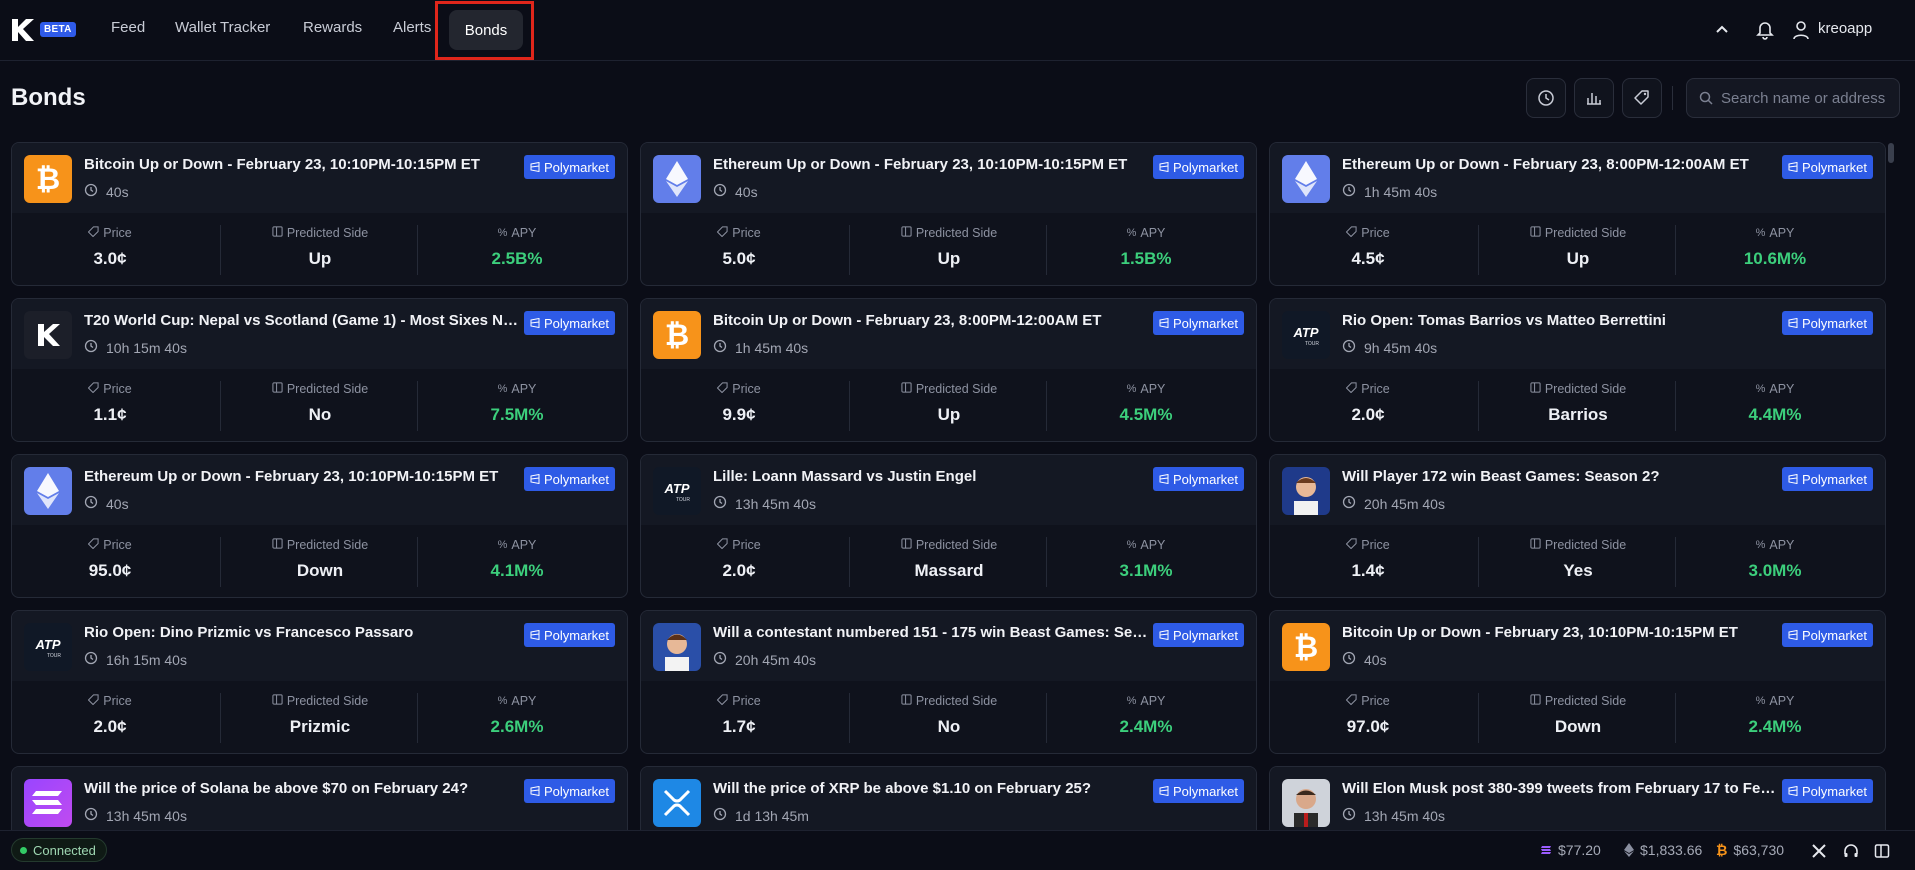 This screenshot has height=870, width=1915. Describe the element at coordinates (1882, 851) in the screenshot. I see `sidebar-layout-icon` at that location.